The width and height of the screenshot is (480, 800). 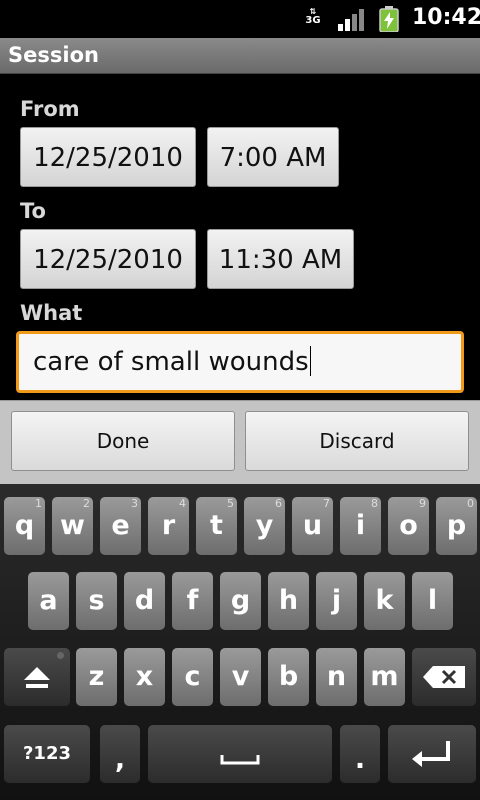 I want to click on comma-key: ,, so click(x=120, y=754).